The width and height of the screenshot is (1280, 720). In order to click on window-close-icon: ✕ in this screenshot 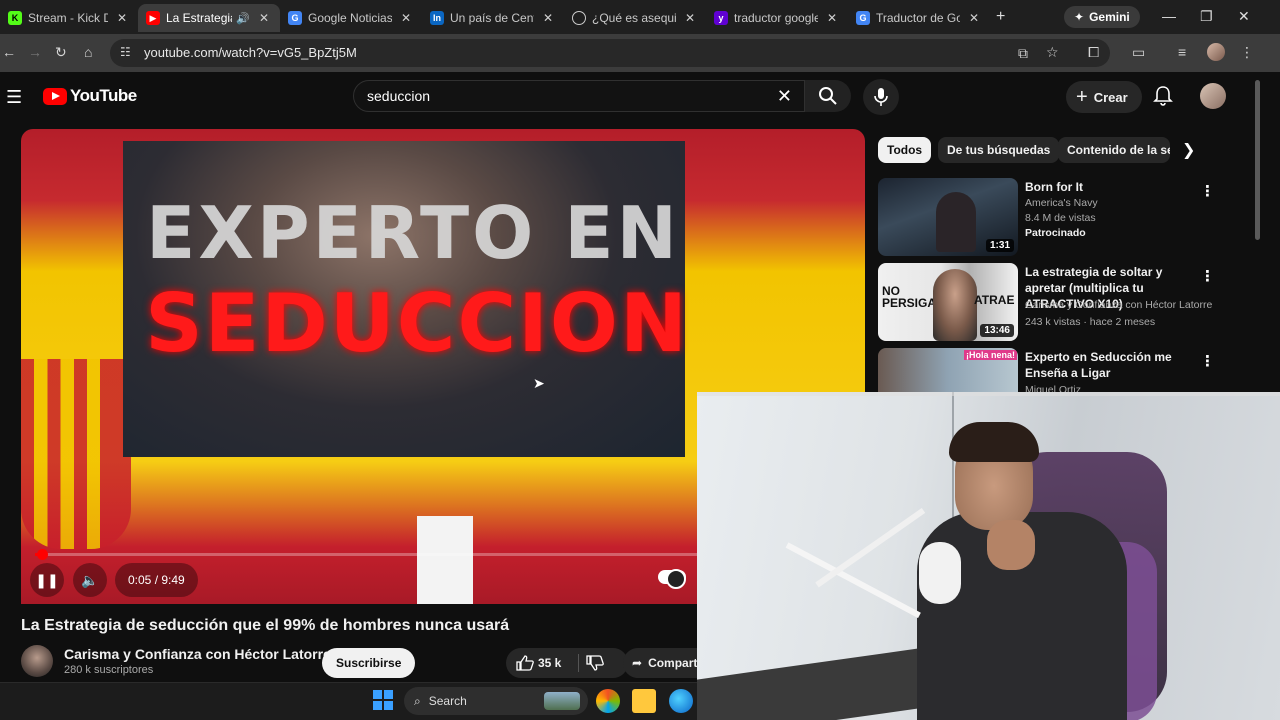, I will do `click(1244, 16)`.